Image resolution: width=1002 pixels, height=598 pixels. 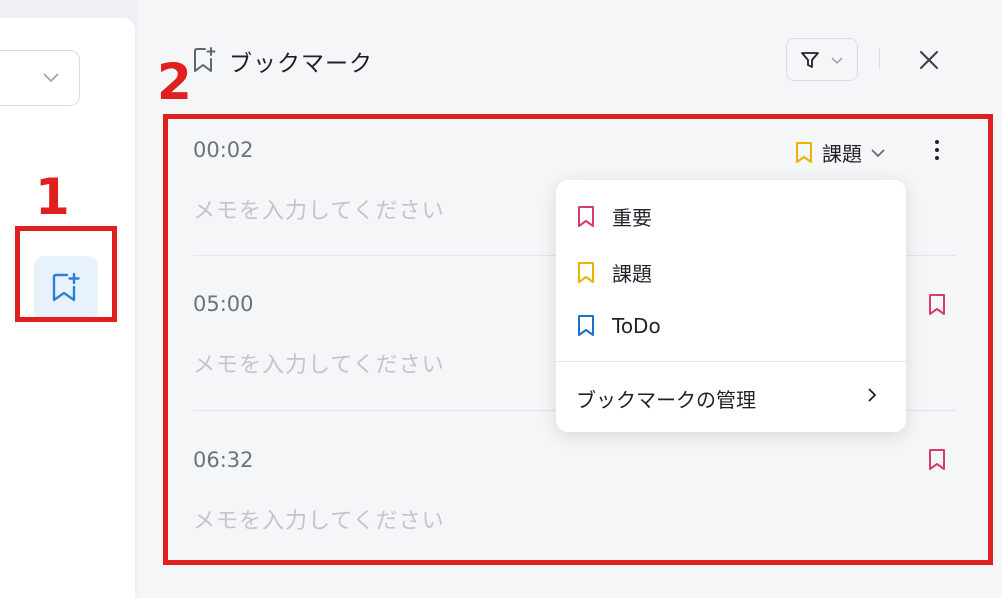 I want to click on page-title: ブックマーク, so click(x=301, y=64).